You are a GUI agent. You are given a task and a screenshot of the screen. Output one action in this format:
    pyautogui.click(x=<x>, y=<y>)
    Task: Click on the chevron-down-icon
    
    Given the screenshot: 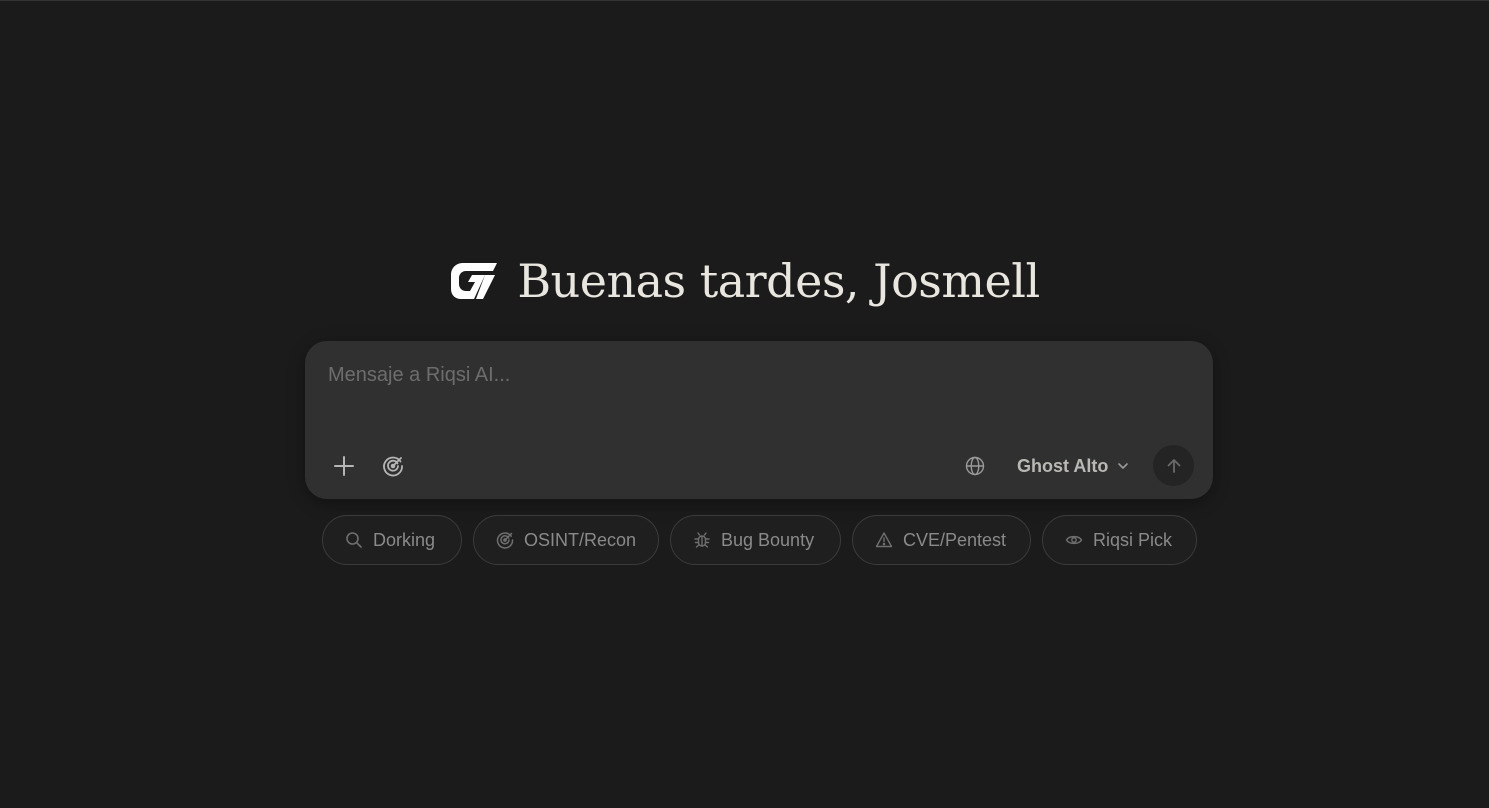 What is the action you would take?
    pyautogui.click(x=1123, y=466)
    